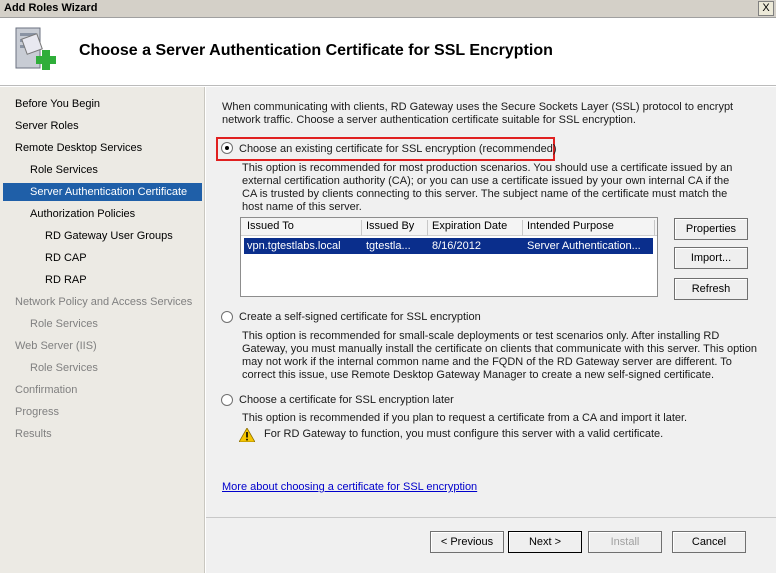  Describe the element at coordinates (46, 390) in the screenshot. I see `nav-item-confirmation: Confirmation` at that location.